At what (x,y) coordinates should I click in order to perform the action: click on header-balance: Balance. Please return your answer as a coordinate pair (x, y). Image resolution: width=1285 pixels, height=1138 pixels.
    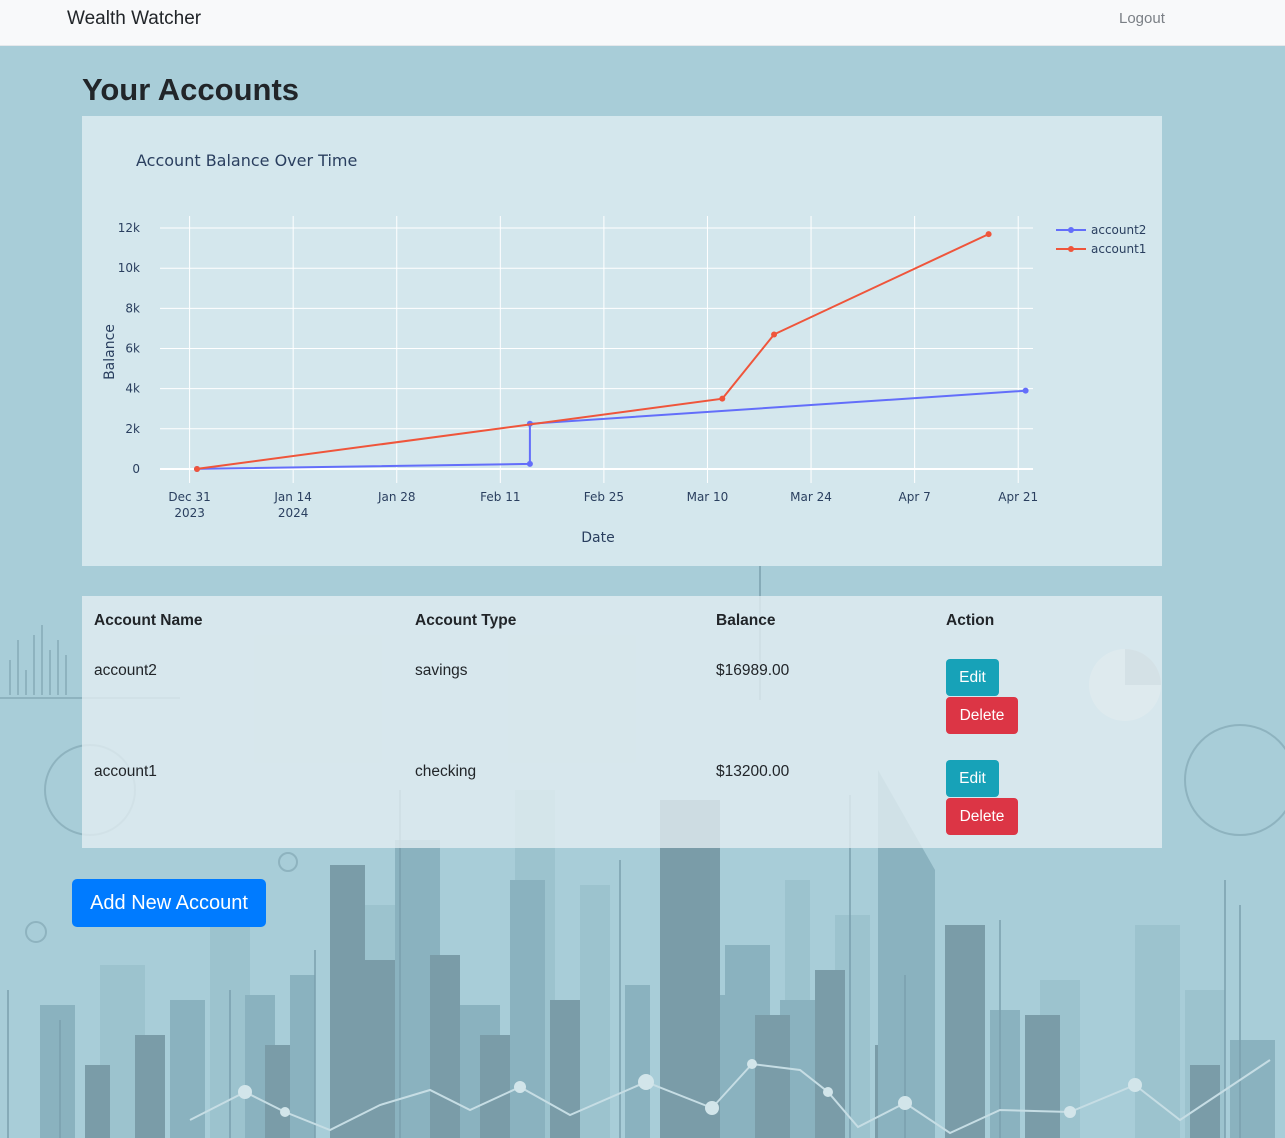
    Looking at the image, I should click on (746, 620).